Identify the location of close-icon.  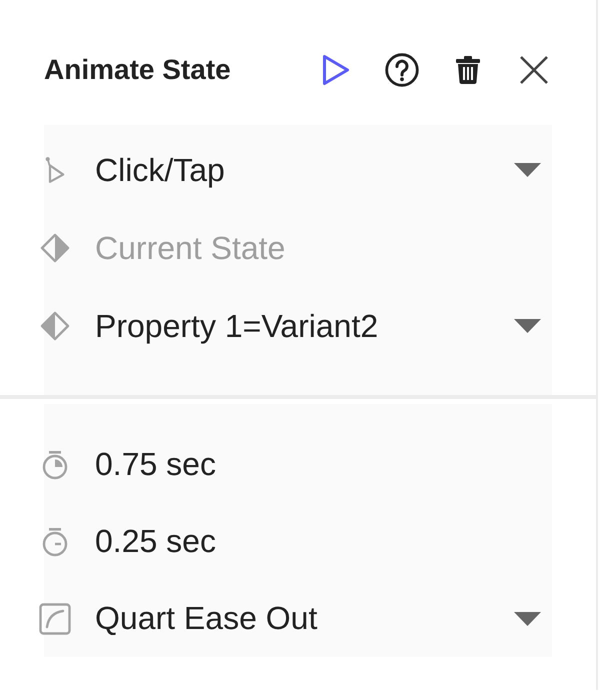
(534, 70).